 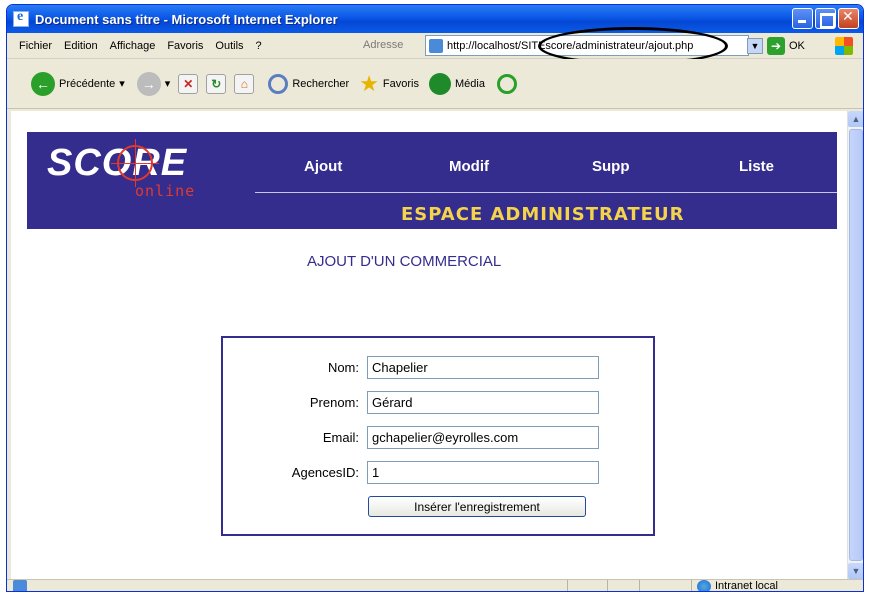 What do you see at coordinates (546, 192) in the screenshot?
I see `nav-divider` at bounding box center [546, 192].